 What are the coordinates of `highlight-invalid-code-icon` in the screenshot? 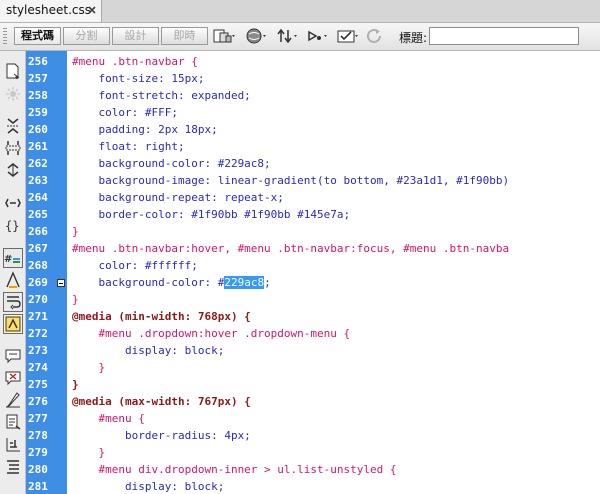 It's located at (13, 280).